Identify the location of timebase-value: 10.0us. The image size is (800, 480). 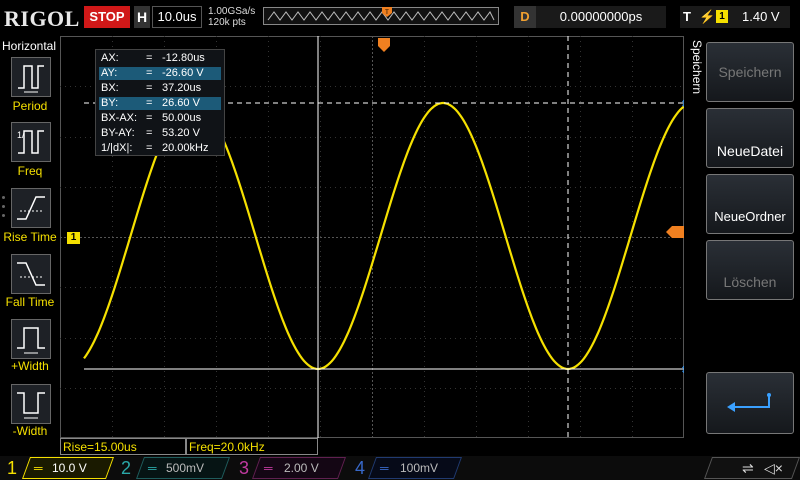
(177, 17).